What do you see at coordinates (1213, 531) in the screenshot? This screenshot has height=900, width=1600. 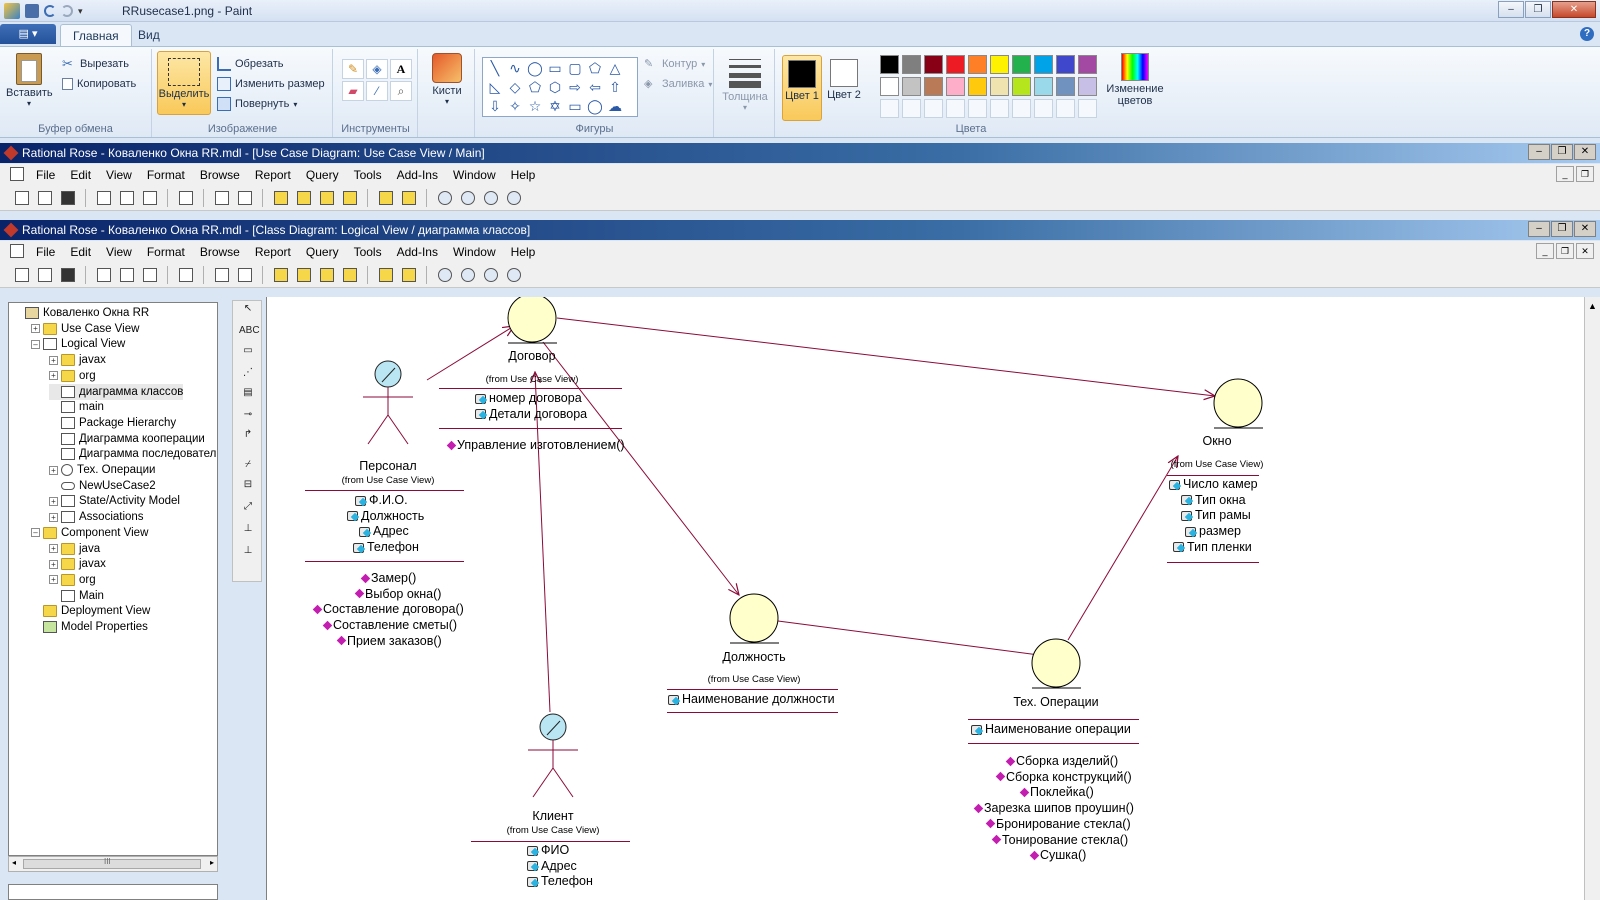 I see `class-attribute: размер` at bounding box center [1213, 531].